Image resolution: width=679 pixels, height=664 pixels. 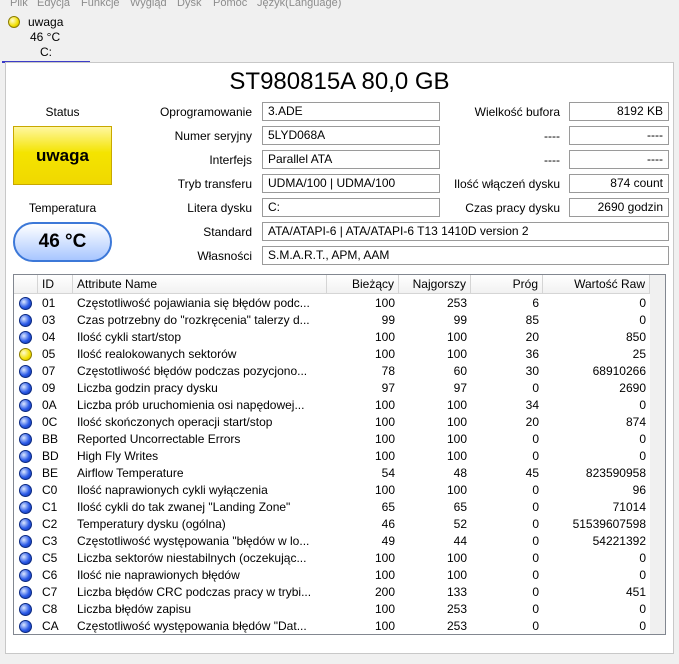 What do you see at coordinates (55, 284) in the screenshot?
I see `header-id: ID` at bounding box center [55, 284].